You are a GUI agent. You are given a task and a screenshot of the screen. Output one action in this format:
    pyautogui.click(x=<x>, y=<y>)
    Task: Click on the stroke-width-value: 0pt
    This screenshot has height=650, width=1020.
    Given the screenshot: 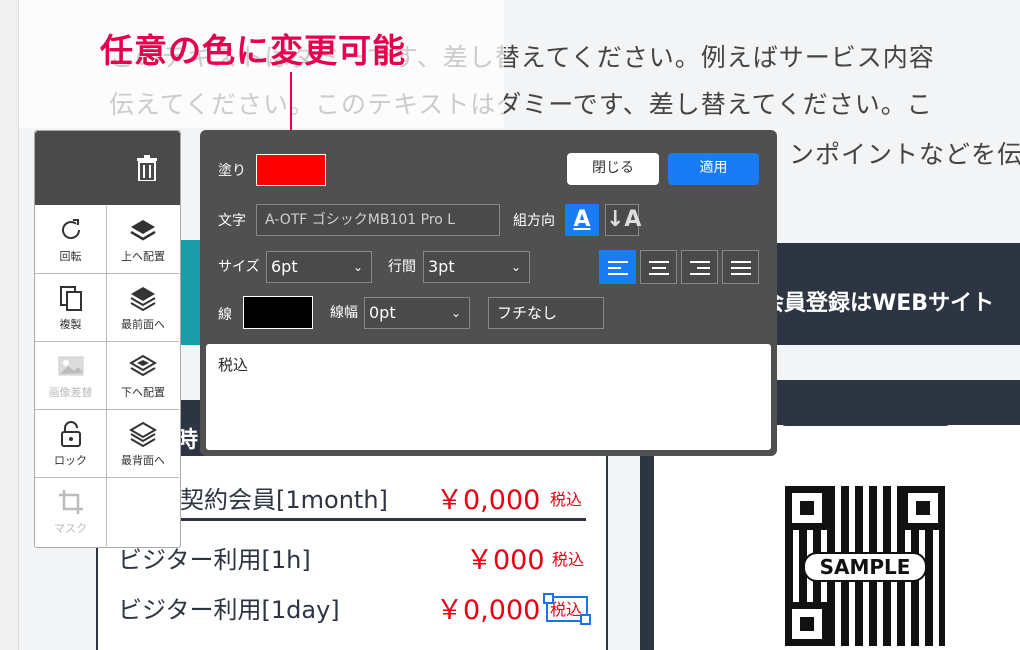 What is the action you would take?
    pyautogui.click(x=382, y=312)
    